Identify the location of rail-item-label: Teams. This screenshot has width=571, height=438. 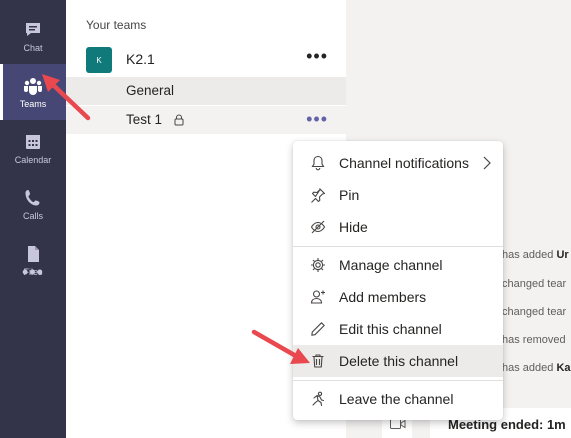
(33, 103).